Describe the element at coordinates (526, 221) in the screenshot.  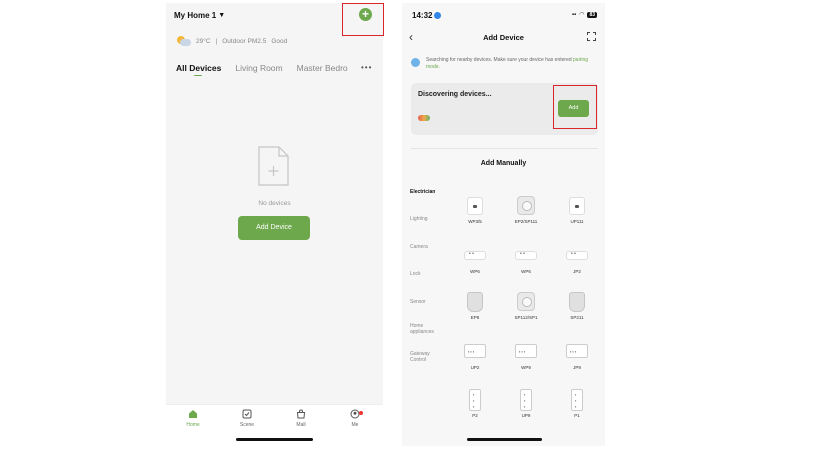
I see `device-label: EP2/SP111` at that location.